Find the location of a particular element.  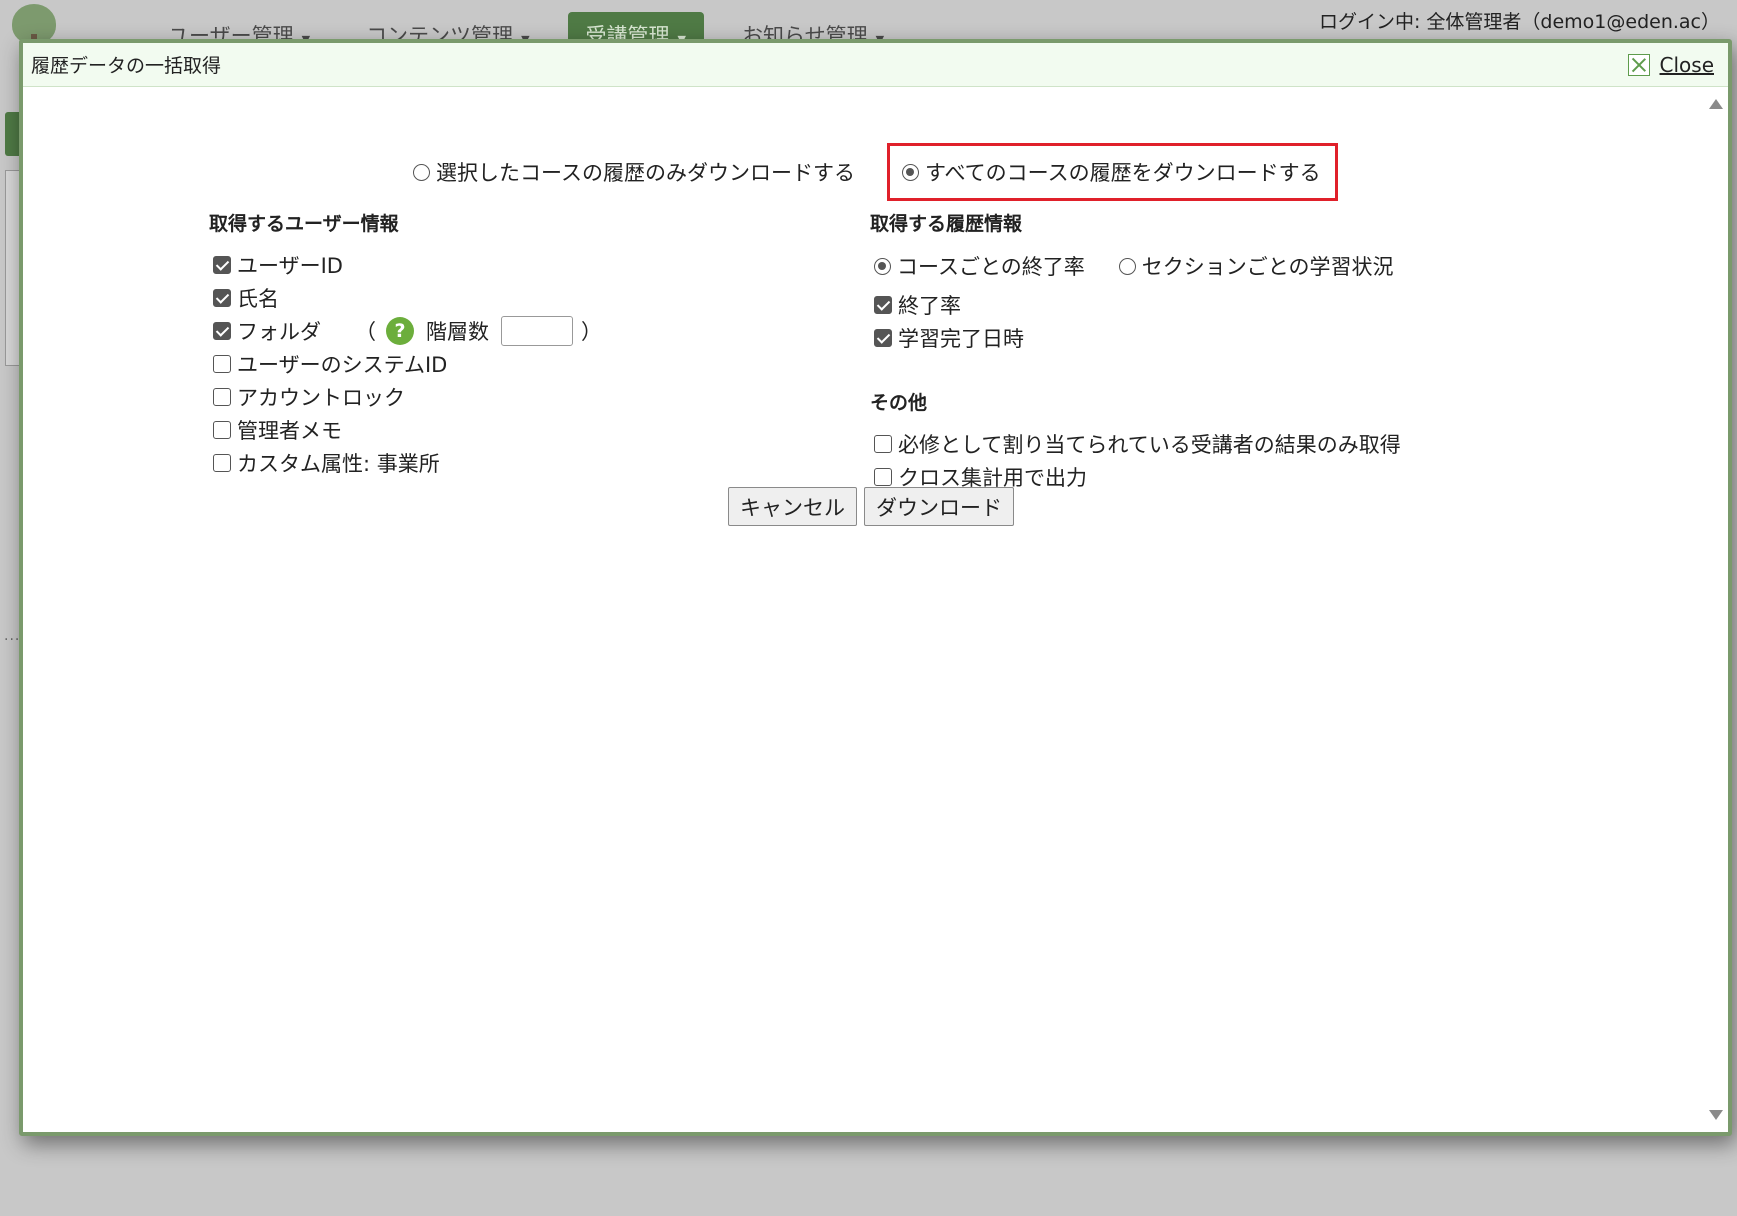

option-label: ユーザーID is located at coordinates (290, 265).